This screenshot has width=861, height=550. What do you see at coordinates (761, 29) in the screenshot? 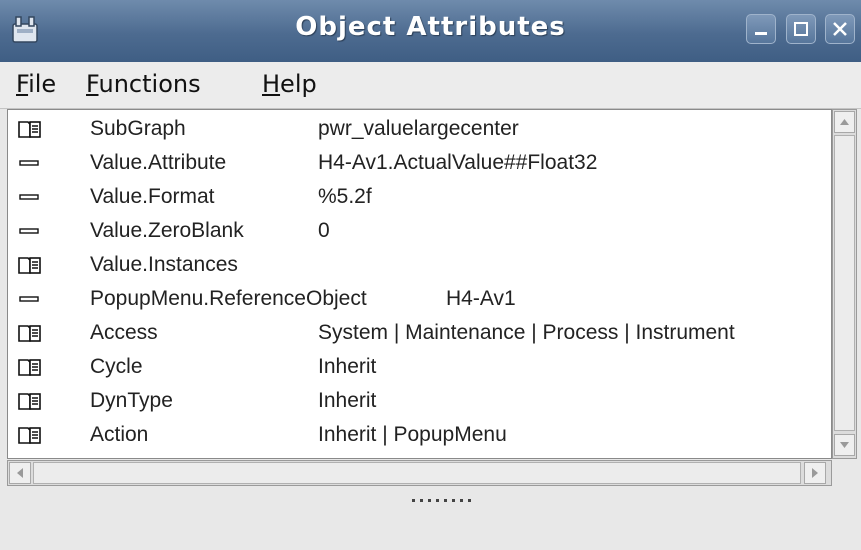
I see `minimize-button` at bounding box center [761, 29].